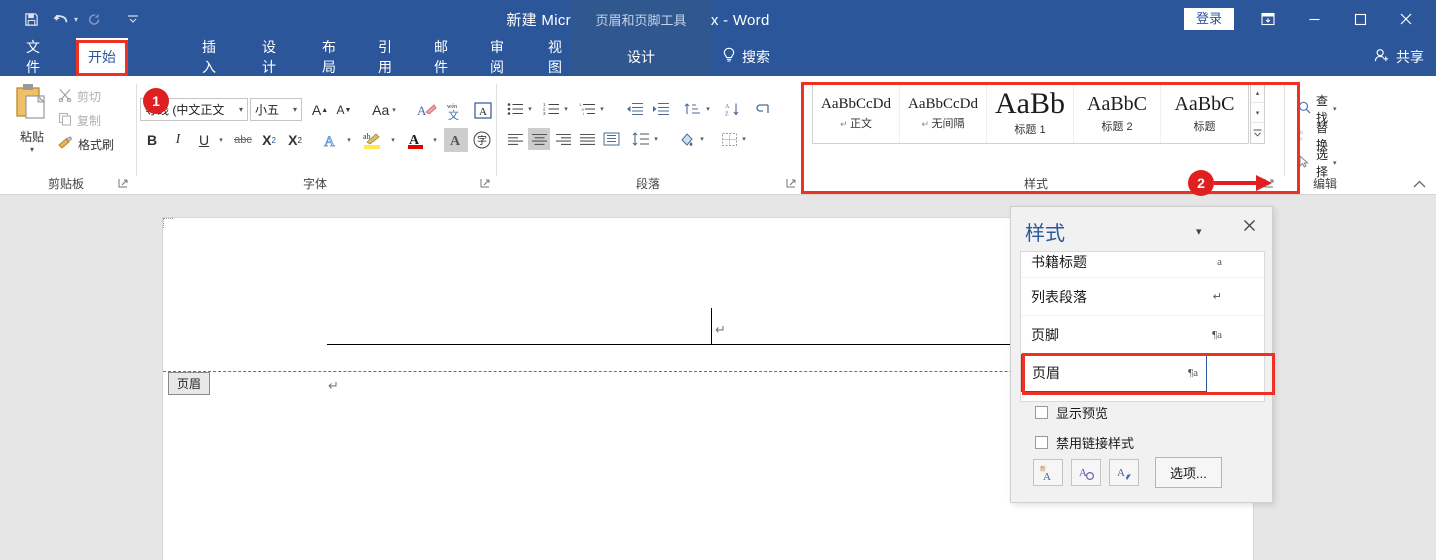  Describe the element at coordinates (530, 109) in the screenshot. I see `bullets-dropdown-icon: ▾` at that location.